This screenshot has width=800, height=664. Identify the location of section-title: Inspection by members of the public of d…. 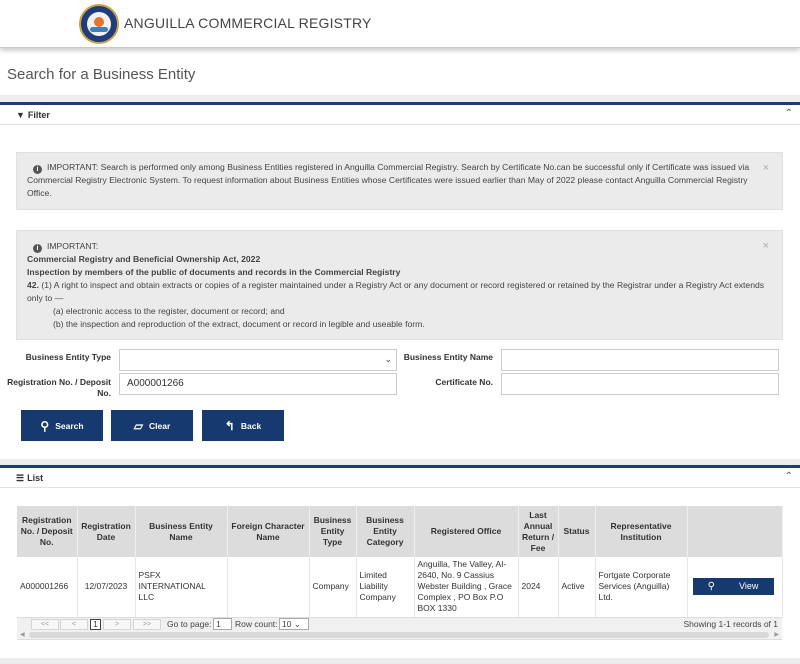
(214, 272).